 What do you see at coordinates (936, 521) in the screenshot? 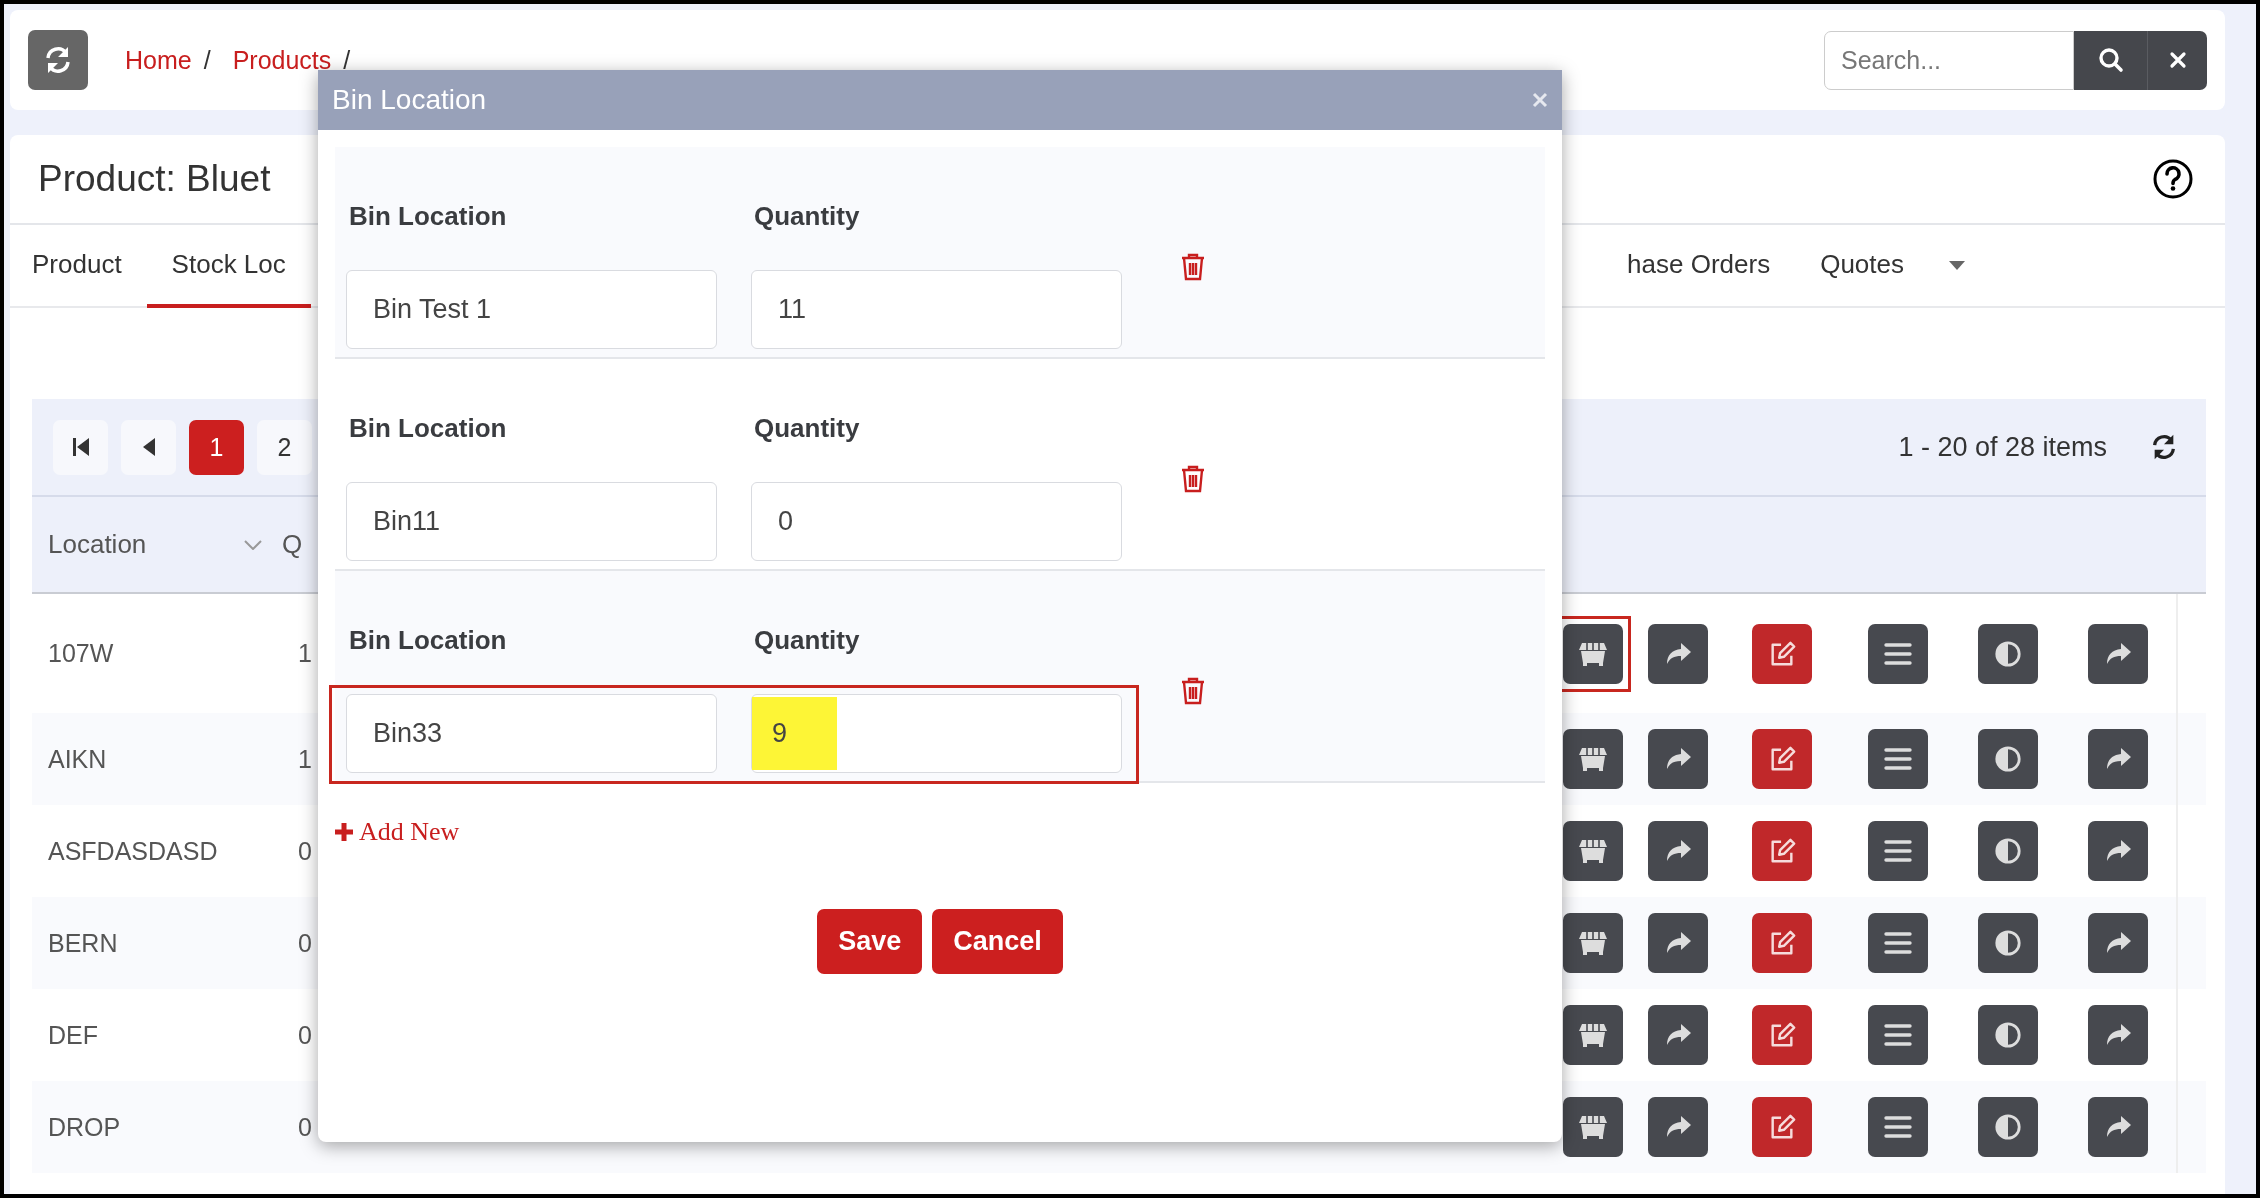
I see `quantity-field: 0` at bounding box center [936, 521].